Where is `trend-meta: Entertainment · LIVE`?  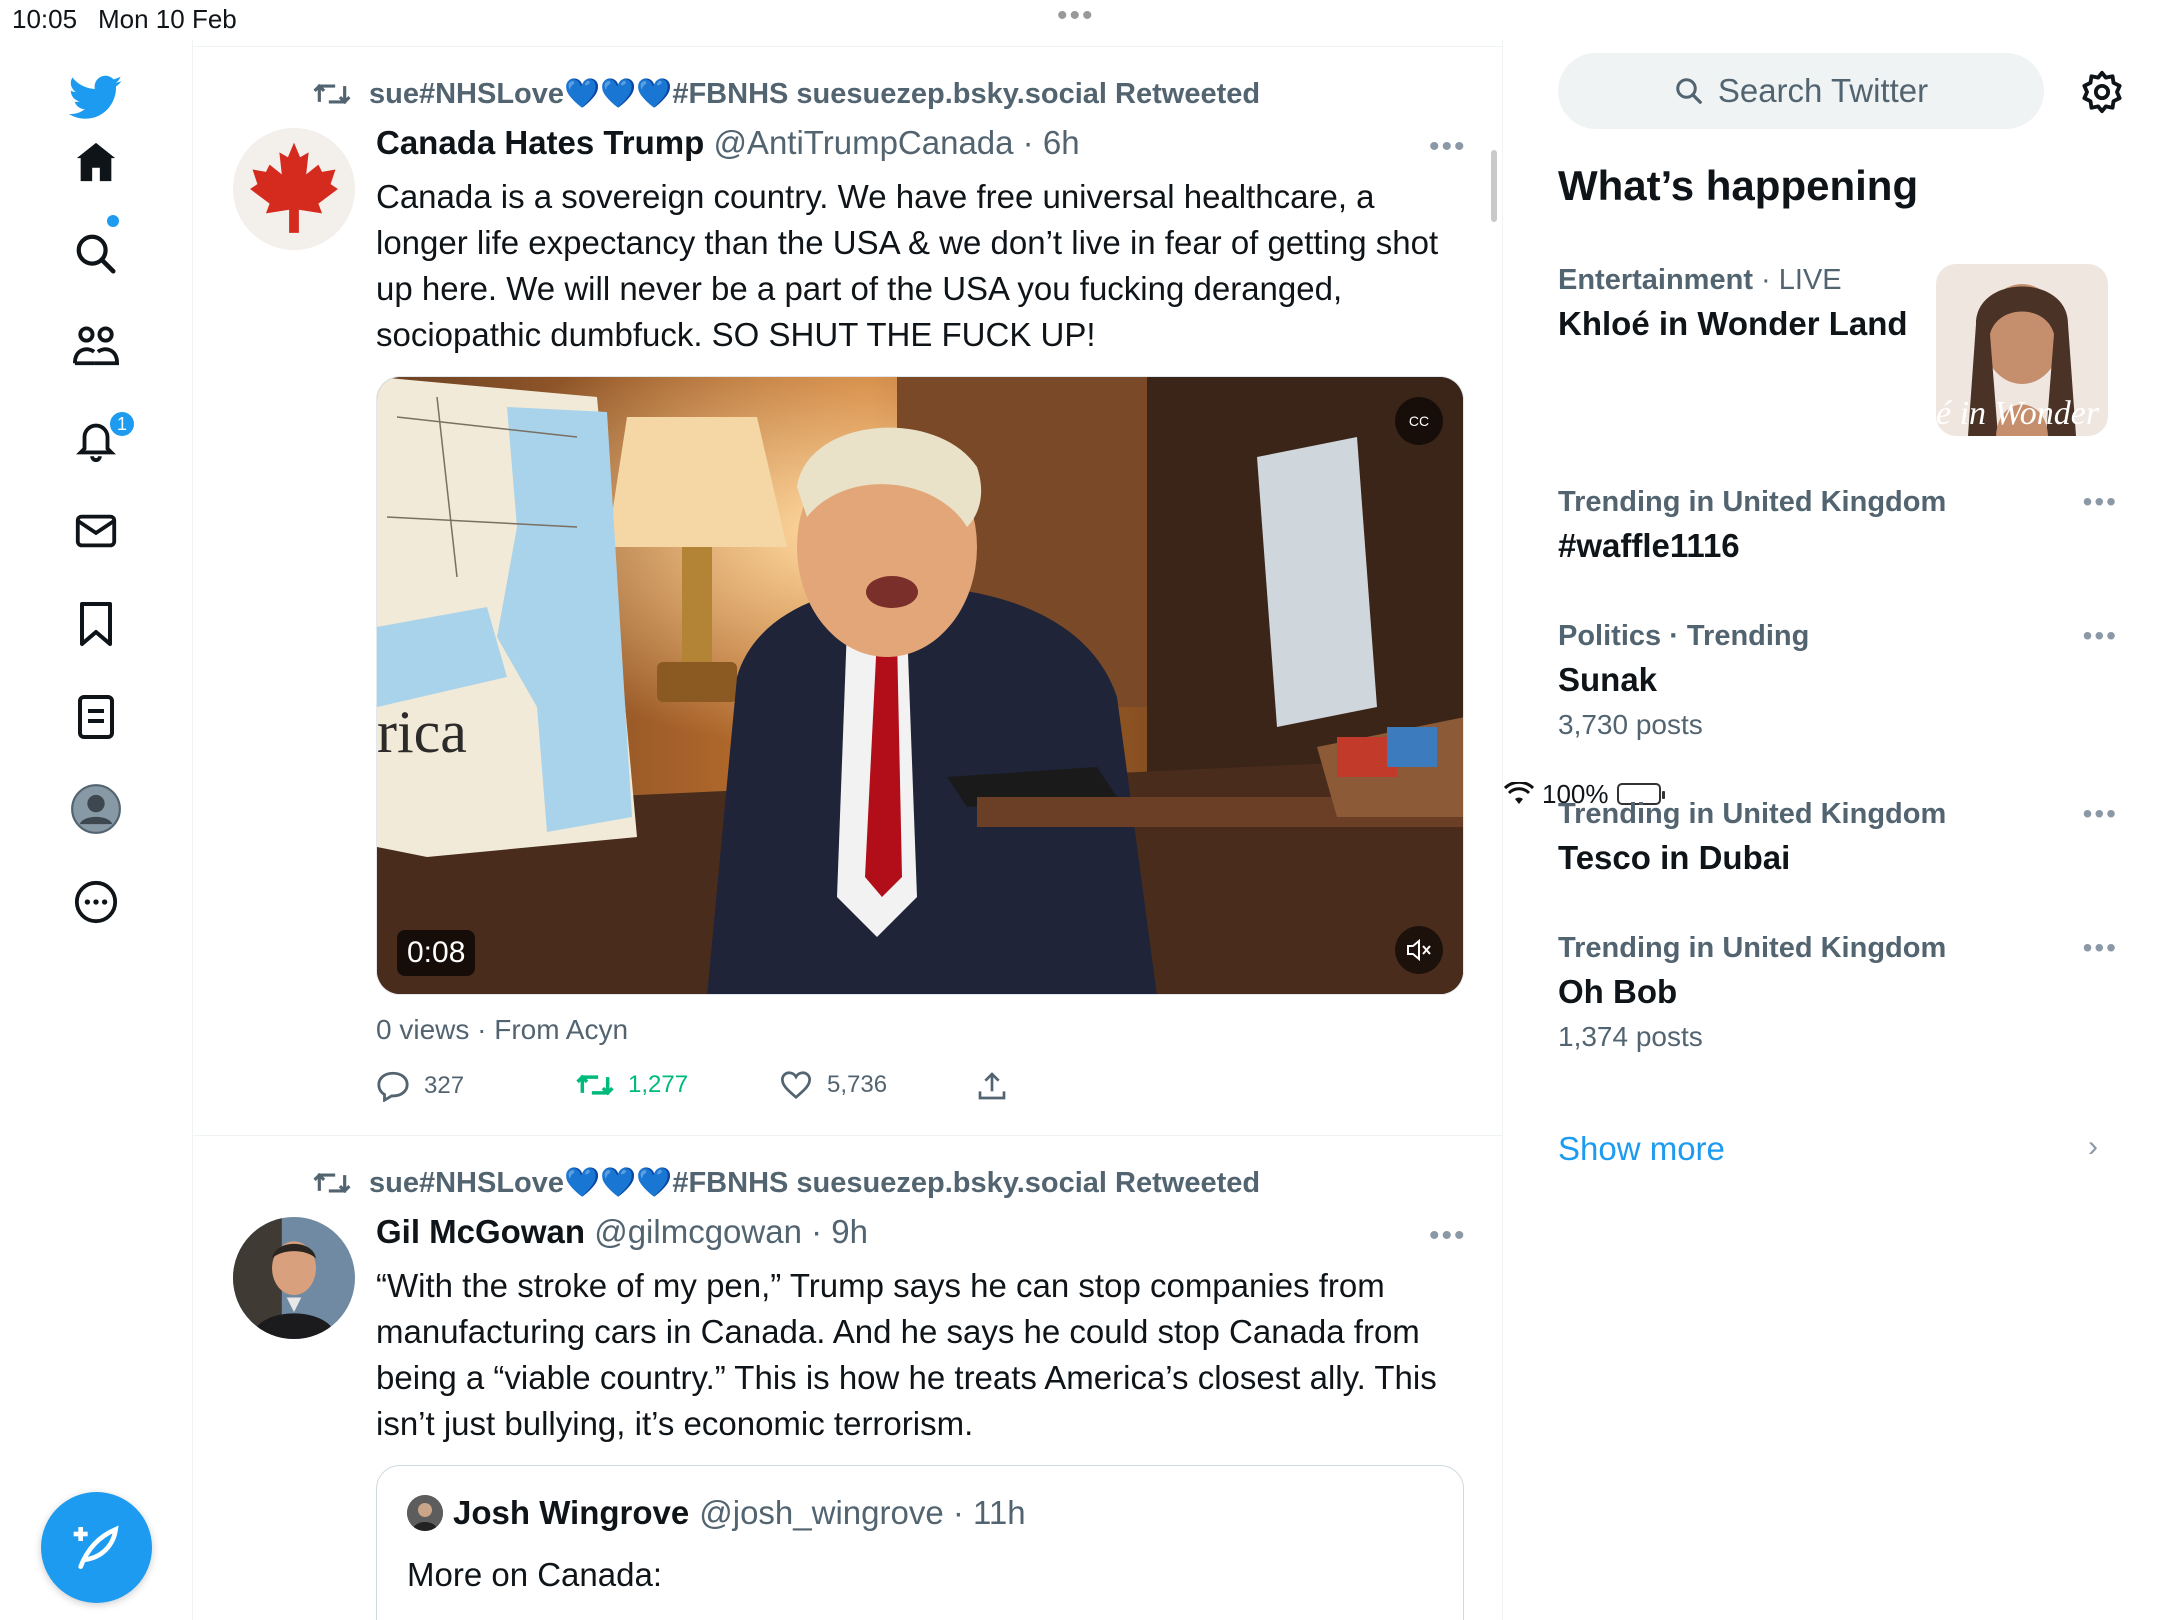 trend-meta: Entertainment · LIVE is located at coordinates (1700, 280).